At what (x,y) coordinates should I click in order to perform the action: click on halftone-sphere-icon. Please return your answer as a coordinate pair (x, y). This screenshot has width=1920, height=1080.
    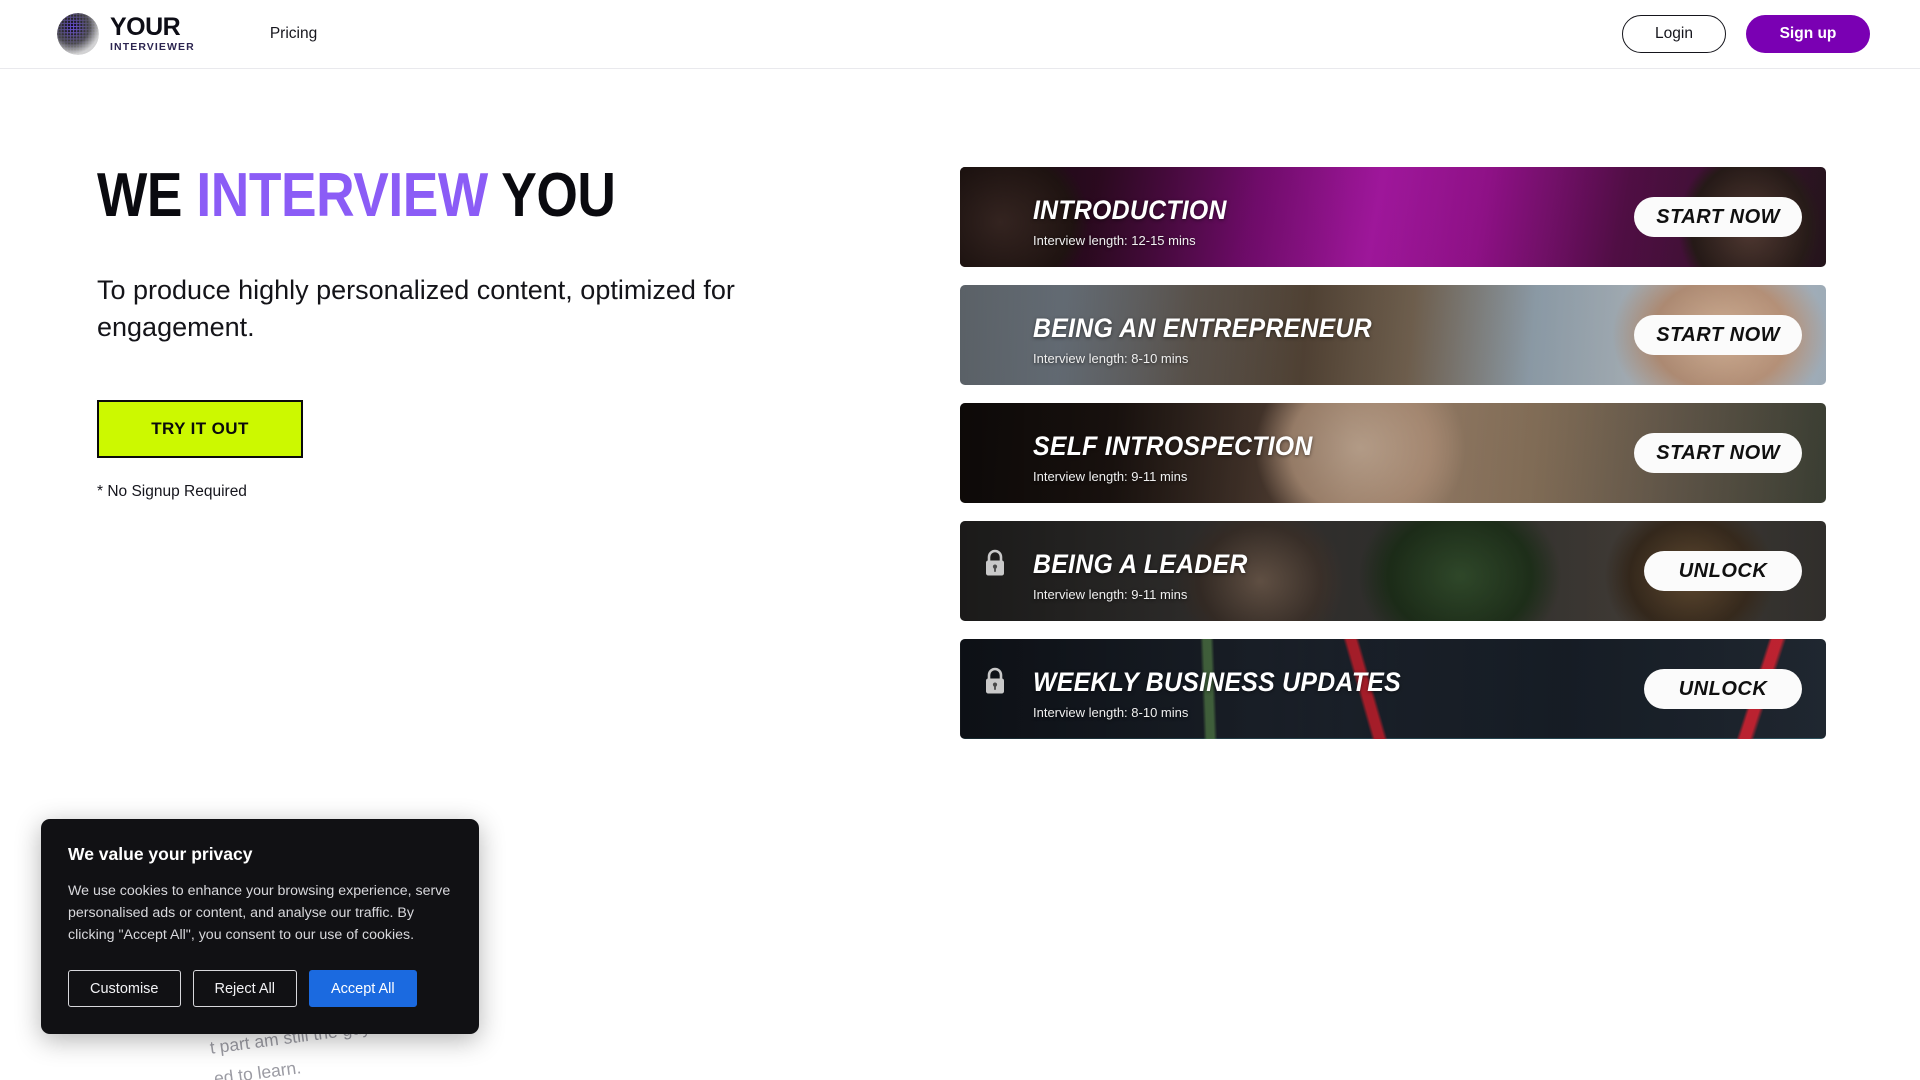
    Looking at the image, I should click on (78, 34).